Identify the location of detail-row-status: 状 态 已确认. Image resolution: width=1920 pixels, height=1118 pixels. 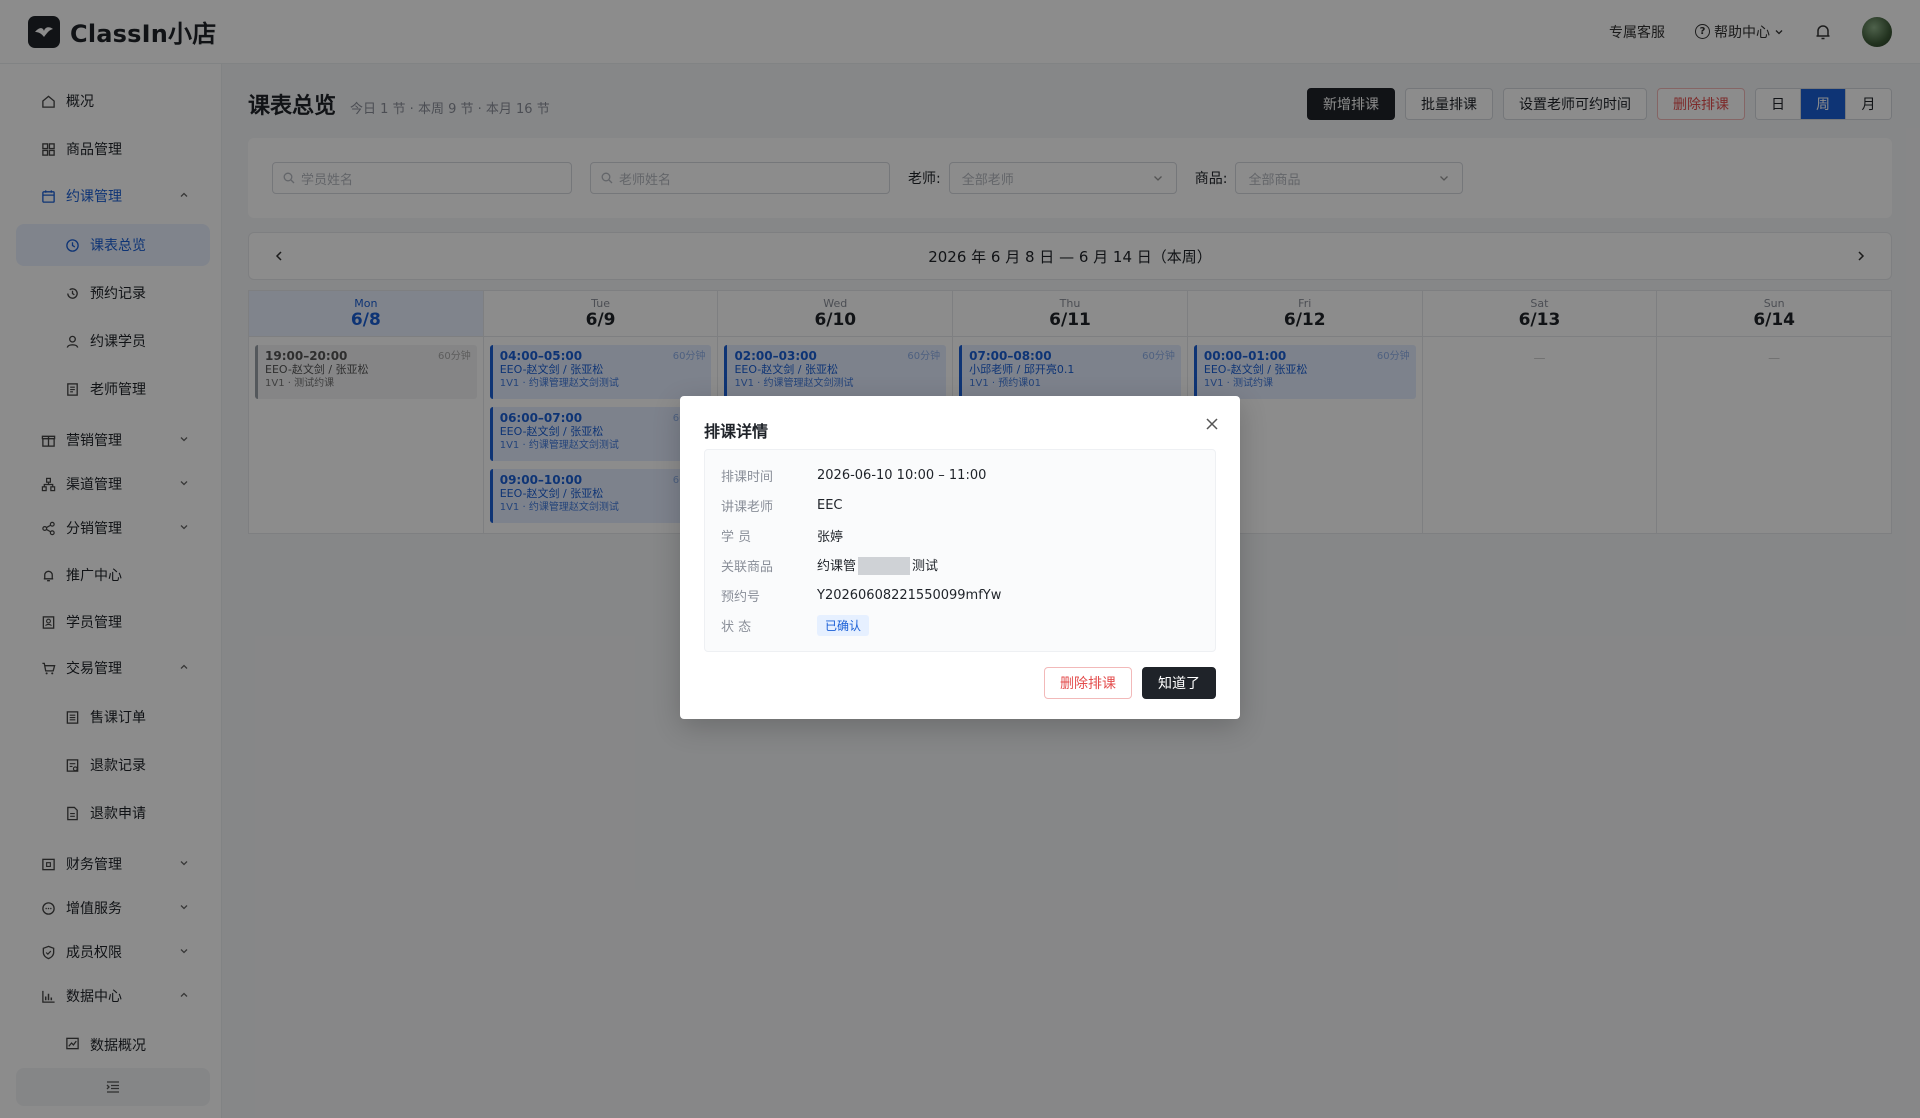
(960, 625).